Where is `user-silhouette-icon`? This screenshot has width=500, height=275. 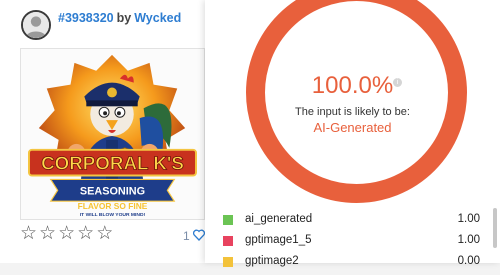 user-silhouette-icon is located at coordinates (36, 25).